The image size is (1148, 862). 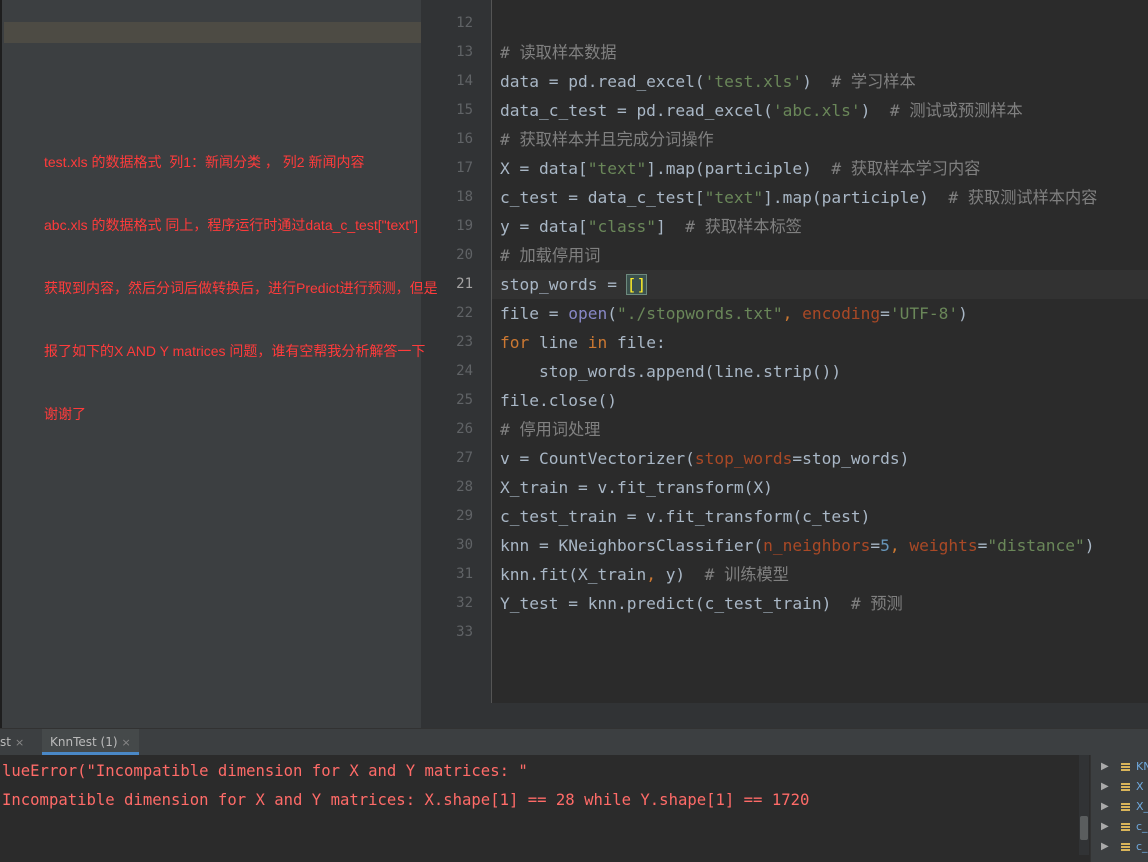 What do you see at coordinates (943, 545) in the screenshot?
I see `keyword-argument: weights` at bounding box center [943, 545].